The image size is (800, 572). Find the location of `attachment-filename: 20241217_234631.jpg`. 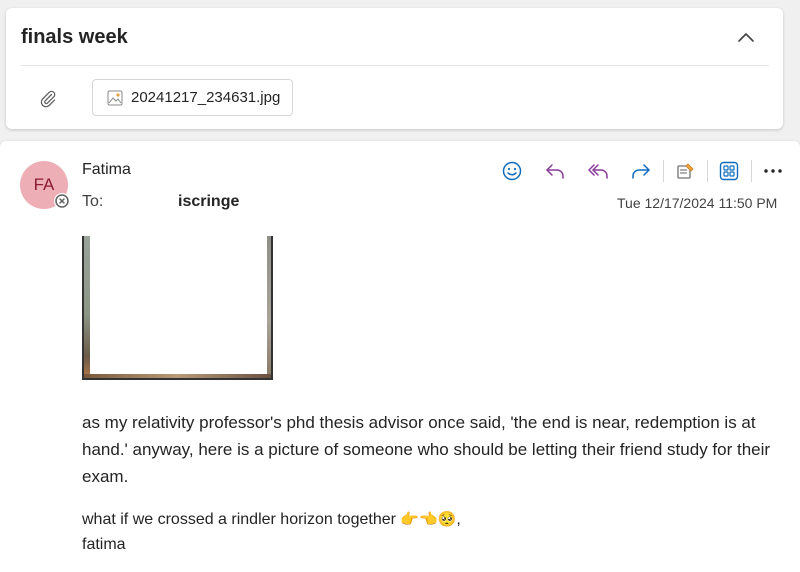

attachment-filename: 20241217_234631.jpg is located at coordinates (206, 97).